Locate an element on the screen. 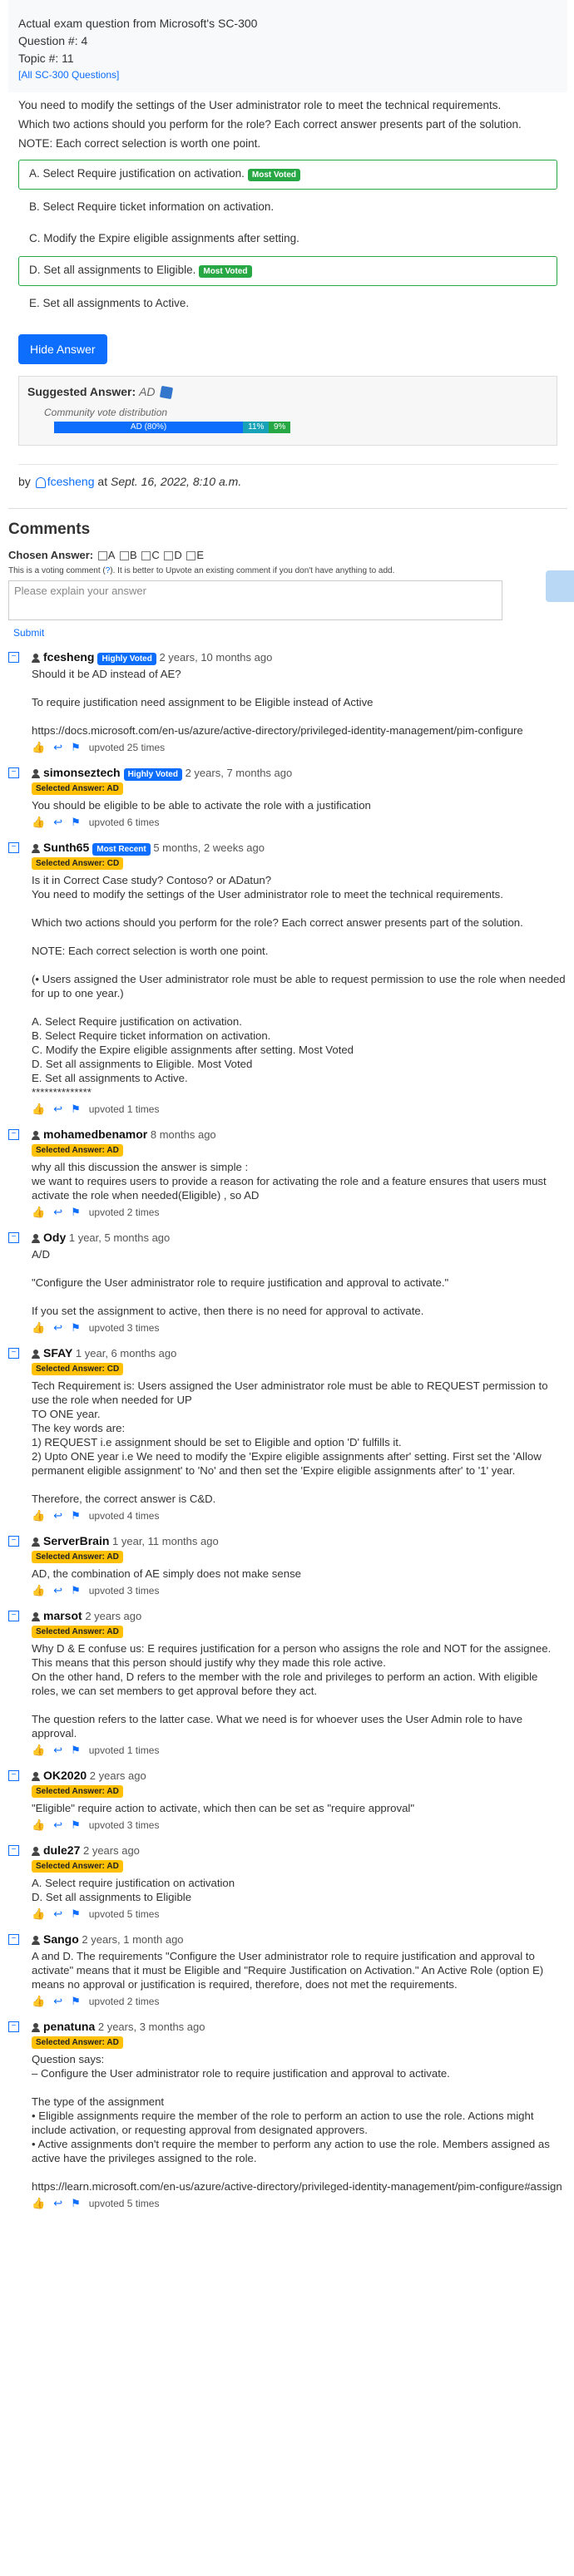  comment-author: penatuna is located at coordinates (69, 2027).